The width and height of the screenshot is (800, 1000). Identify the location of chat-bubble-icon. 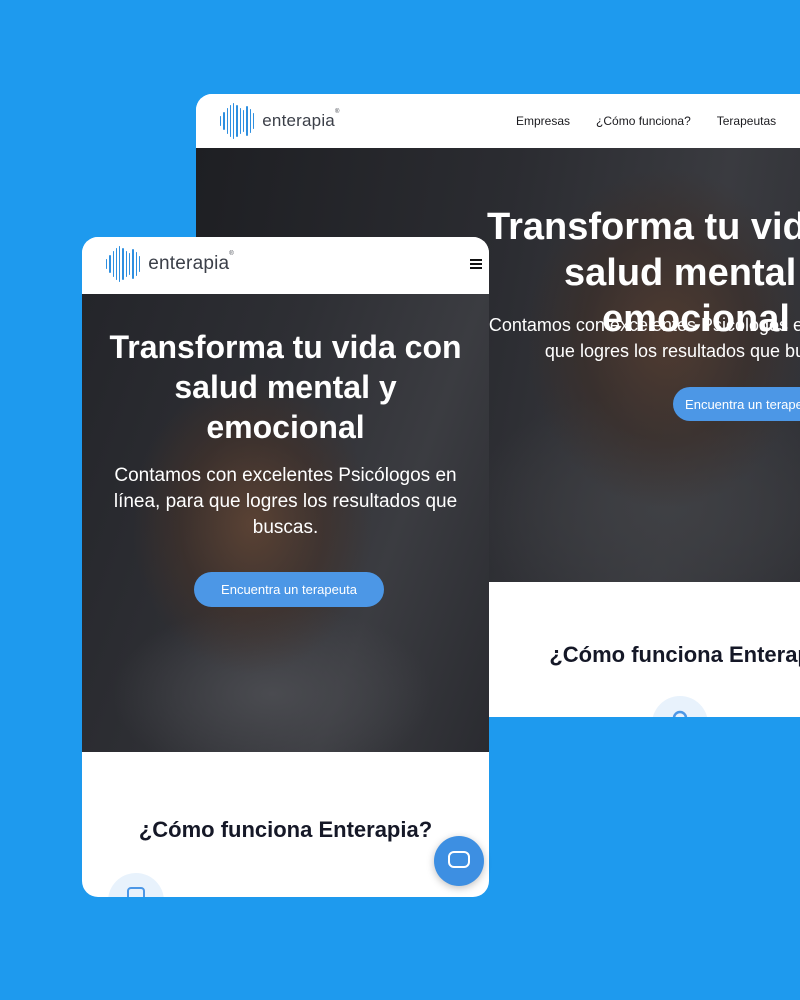
(459, 859).